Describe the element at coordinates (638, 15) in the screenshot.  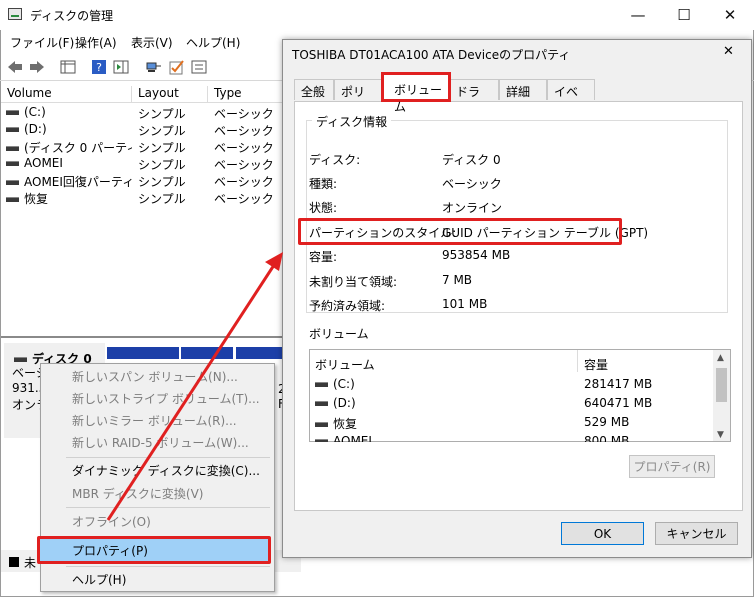
I see `minimize-button: —` at that location.